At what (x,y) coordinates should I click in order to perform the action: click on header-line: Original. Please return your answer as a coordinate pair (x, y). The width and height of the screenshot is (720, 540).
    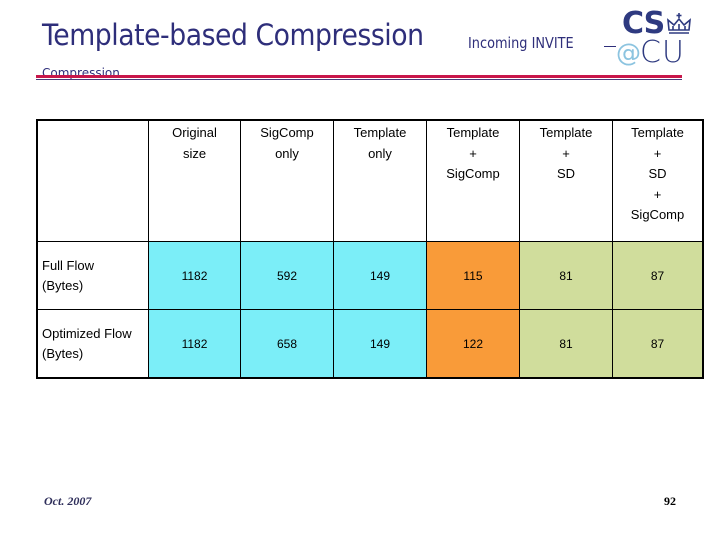
    Looking at the image, I should click on (194, 132).